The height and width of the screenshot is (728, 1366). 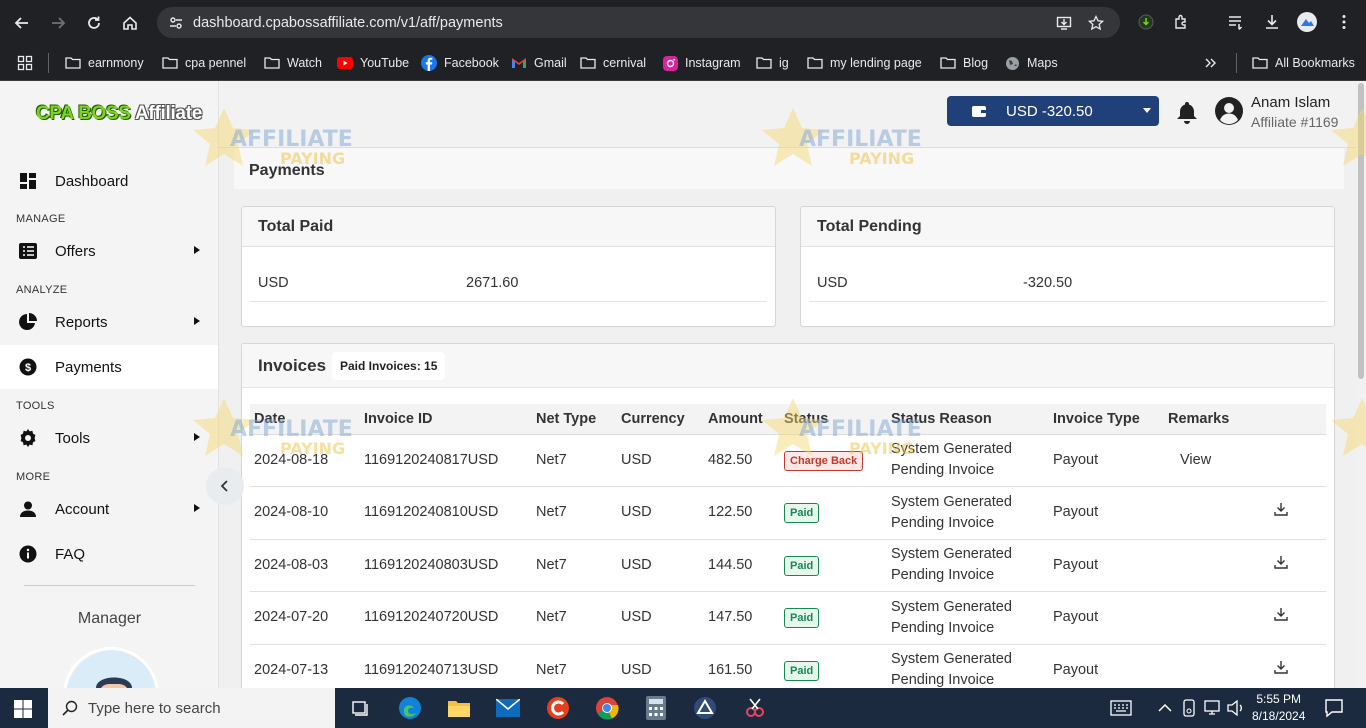 What do you see at coordinates (742, 666) in the screenshot?
I see `cell-amount: 161.50` at bounding box center [742, 666].